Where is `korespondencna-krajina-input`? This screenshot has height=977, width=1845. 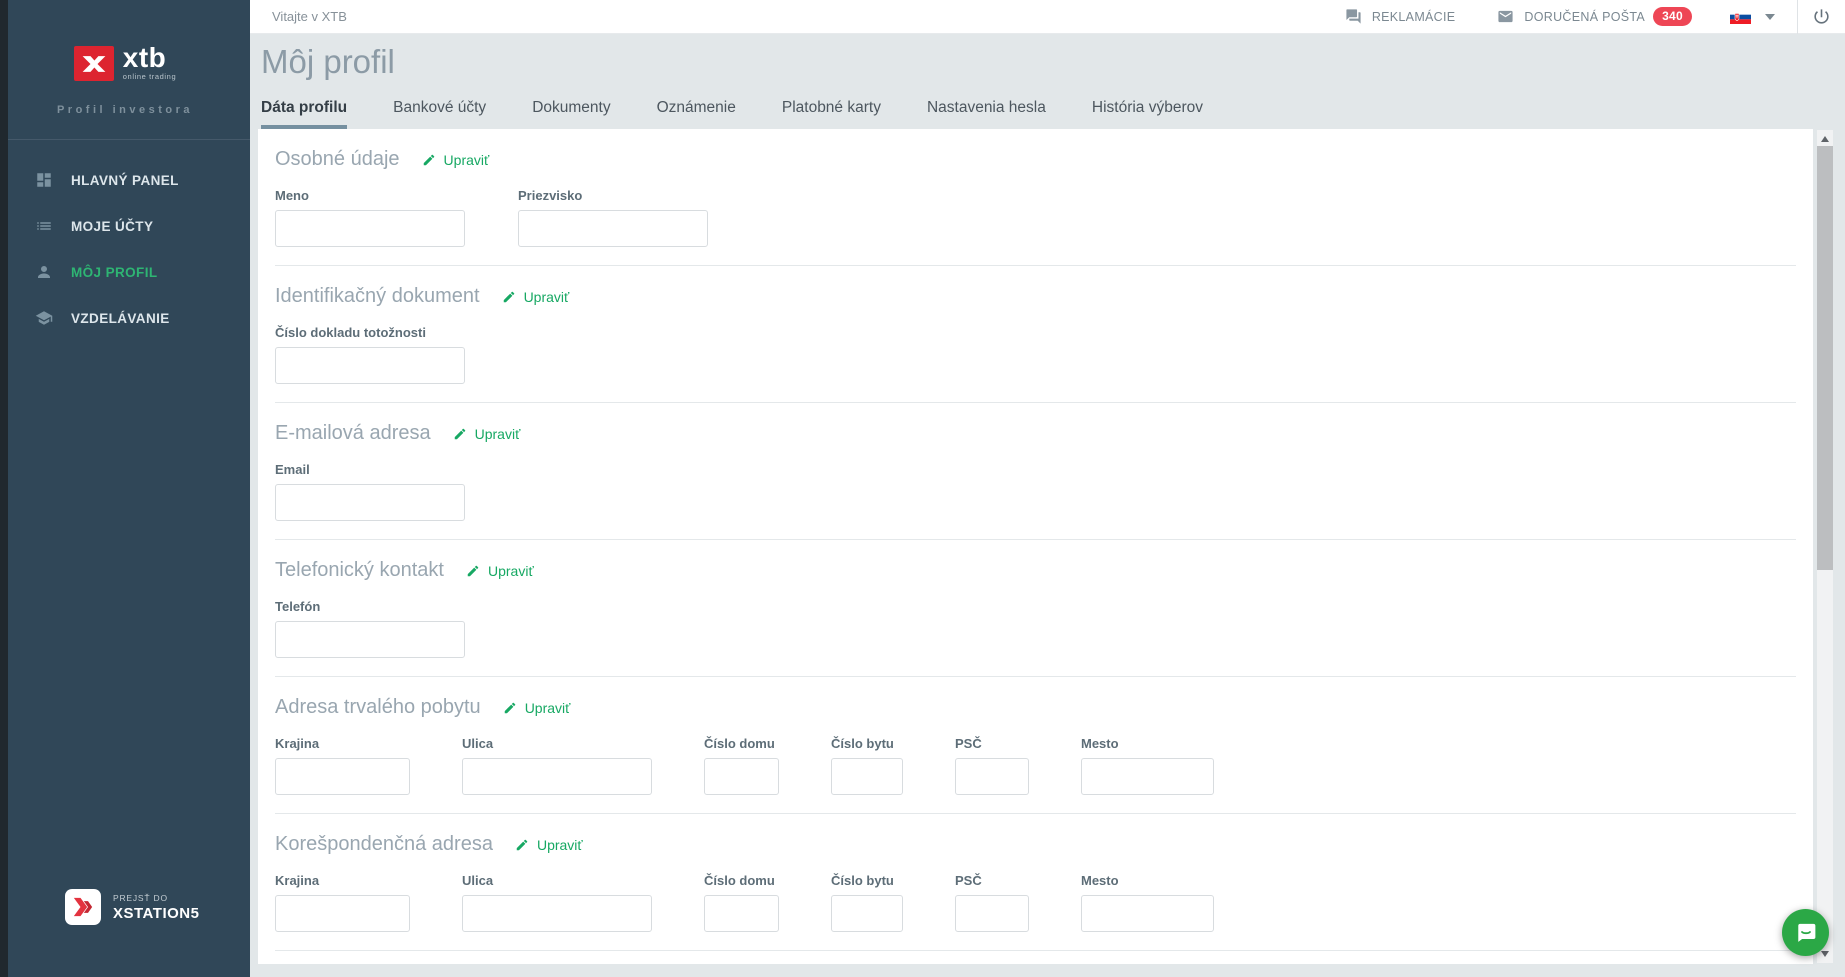
korespondencna-krajina-input is located at coordinates (342, 913).